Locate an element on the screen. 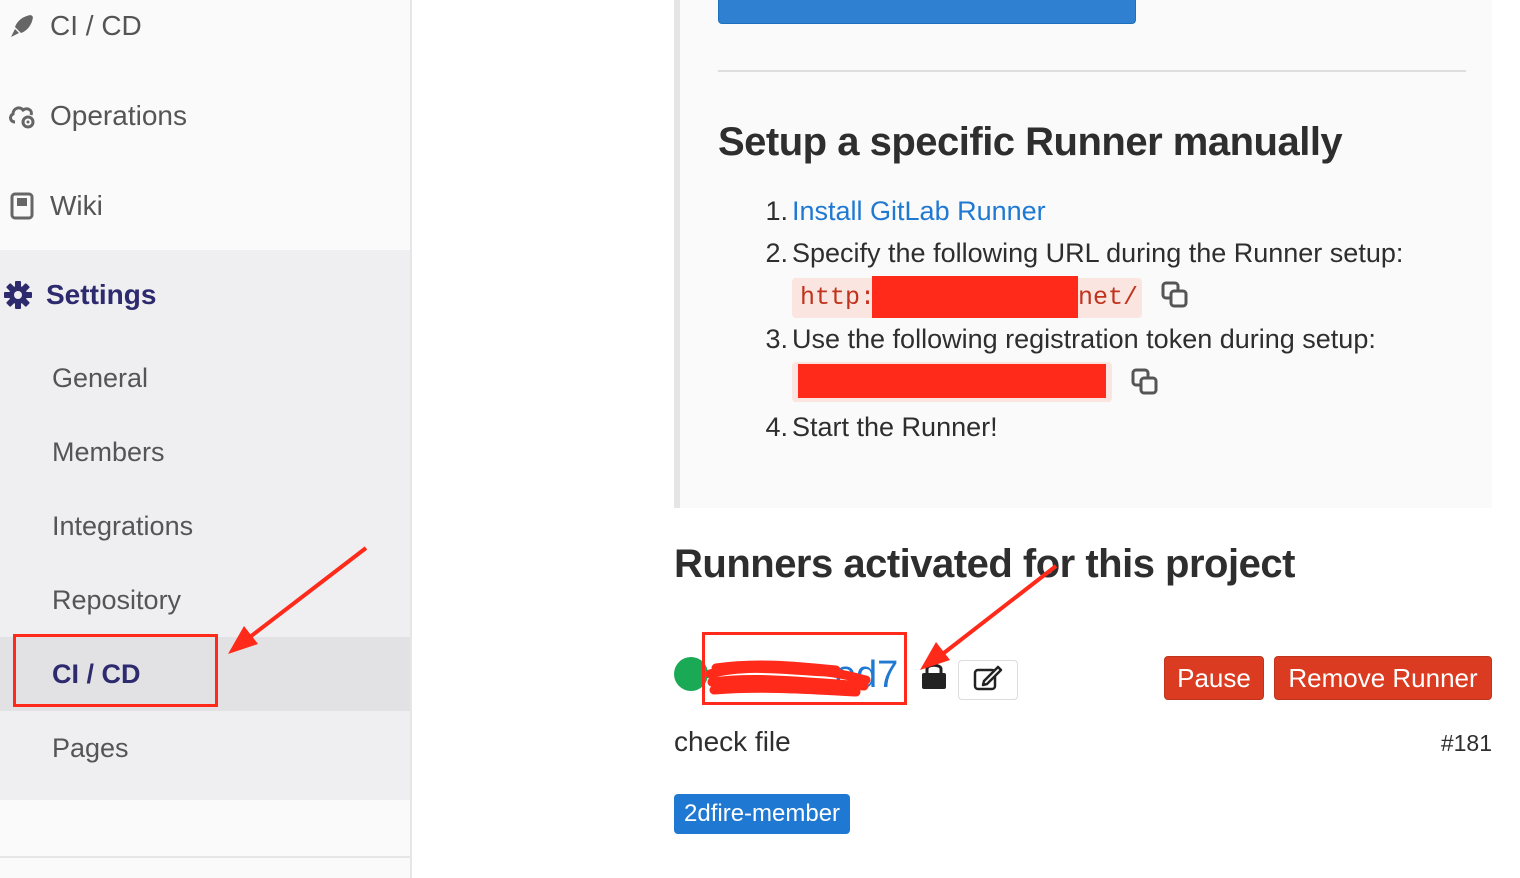 This screenshot has width=1520, height=878. sidebar-item-label: Wiki is located at coordinates (76, 205).